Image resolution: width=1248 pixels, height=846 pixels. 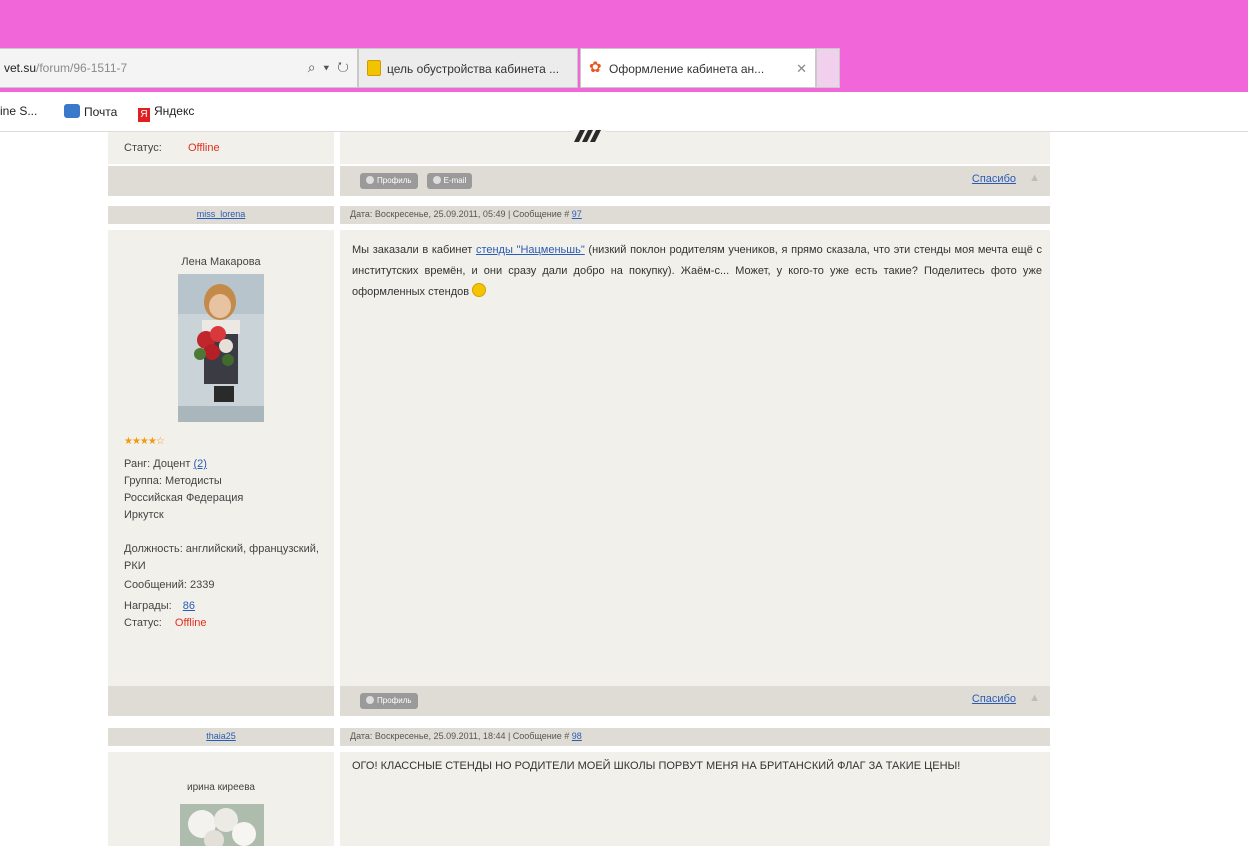 What do you see at coordinates (577, 214) in the screenshot?
I see `message-number-link: 97` at bounding box center [577, 214].